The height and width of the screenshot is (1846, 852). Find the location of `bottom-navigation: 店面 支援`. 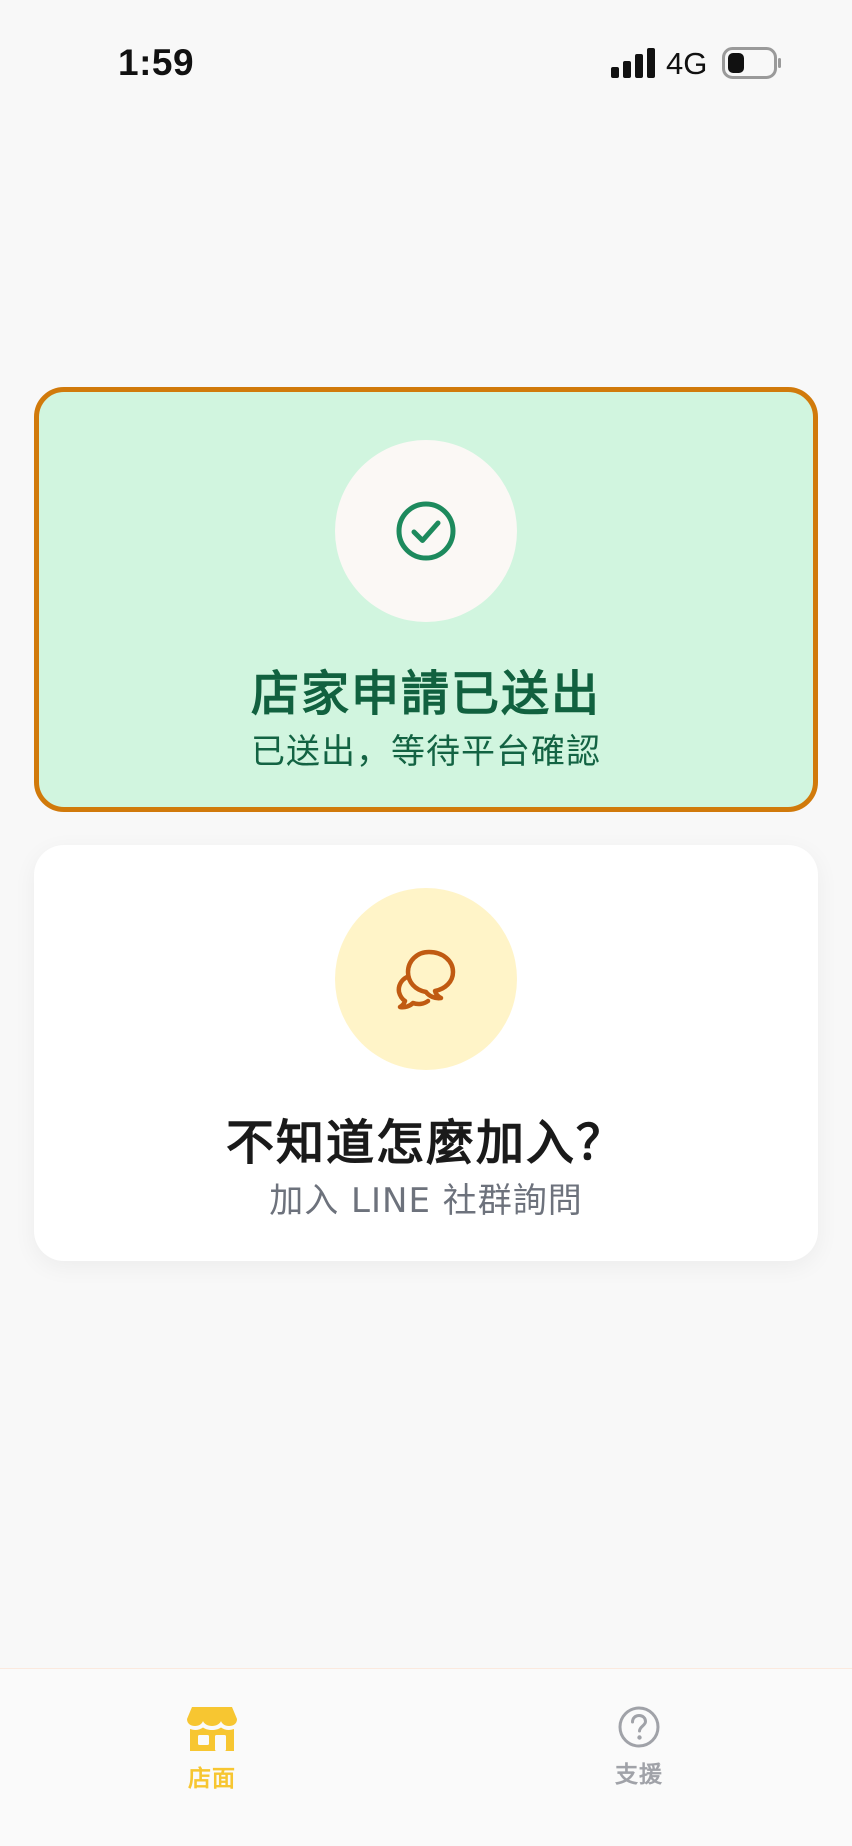

bottom-navigation: 店面 支援 is located at coordinates (426, 1757).